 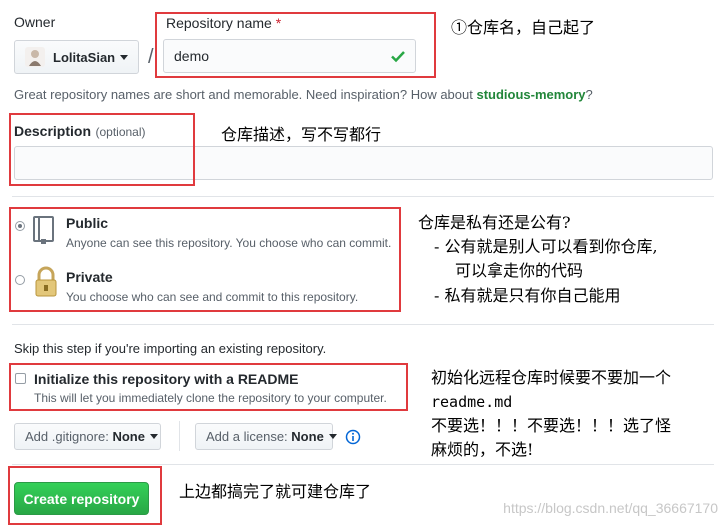 What do you see at coordinates (275, 491) in the screenshot?
I see `note-create: 上边都搞完了就可建仓库了` at bounding box center [275, 491].